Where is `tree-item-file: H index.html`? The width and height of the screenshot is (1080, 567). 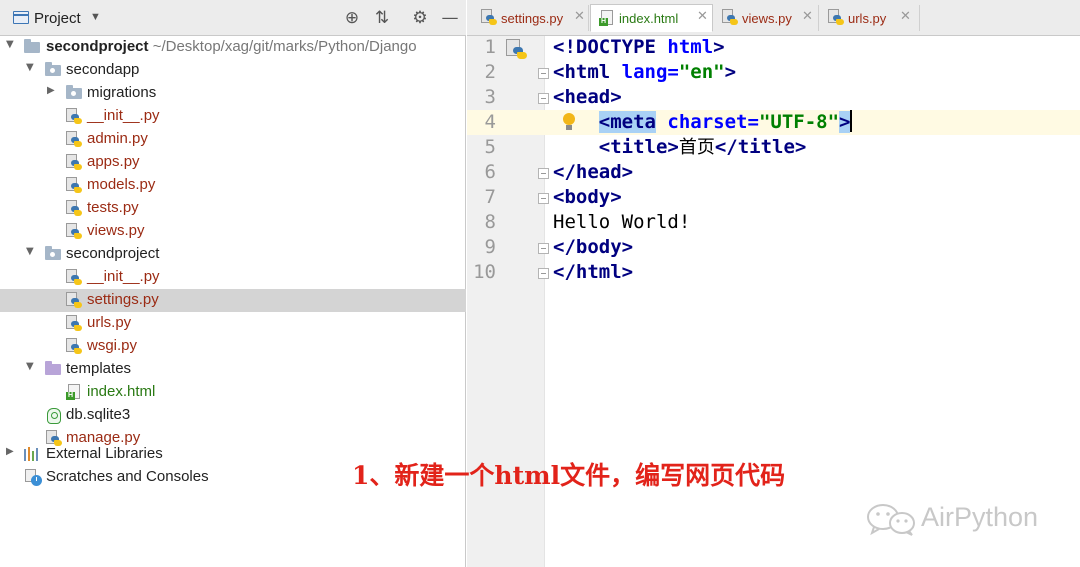
tree-item-file: H index.html is located at coordinates (233, 392).